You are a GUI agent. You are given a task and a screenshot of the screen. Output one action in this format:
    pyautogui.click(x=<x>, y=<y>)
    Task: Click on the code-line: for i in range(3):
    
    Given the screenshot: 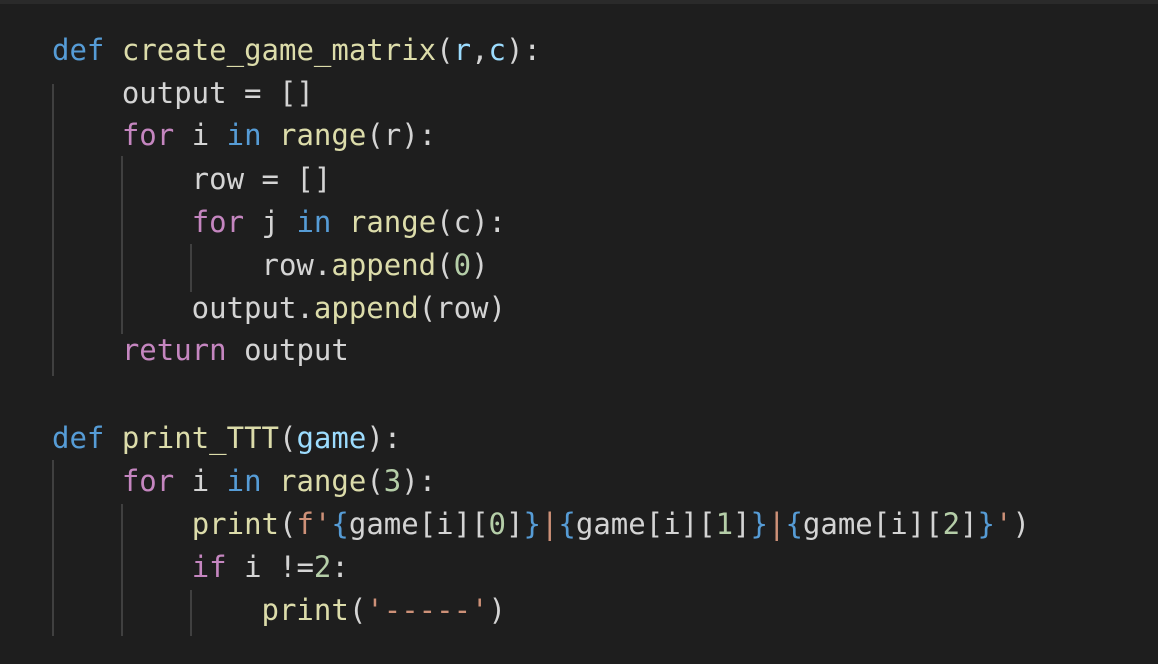 What is the action you would take?
    pyautogui.click(x=244, y=481)
    